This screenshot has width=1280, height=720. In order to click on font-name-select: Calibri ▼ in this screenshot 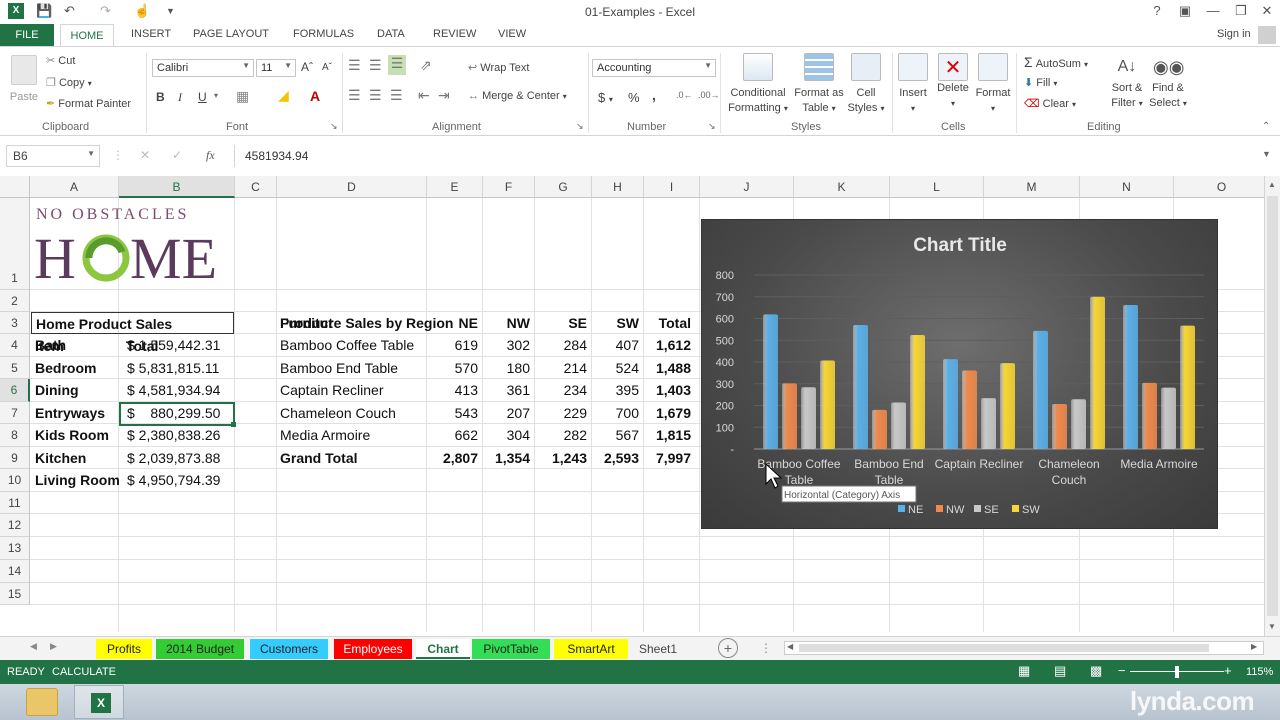, I will do `click(203, 68)`.